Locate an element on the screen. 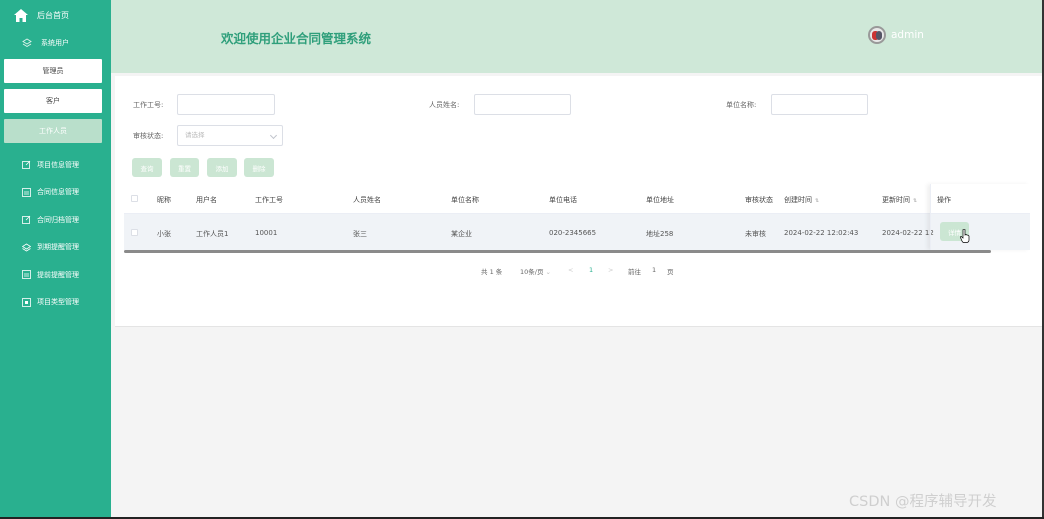 Image resolution: width=1044 pixels, height=519 pixels. chevron-down-icon is located at coordinates (273, 135).